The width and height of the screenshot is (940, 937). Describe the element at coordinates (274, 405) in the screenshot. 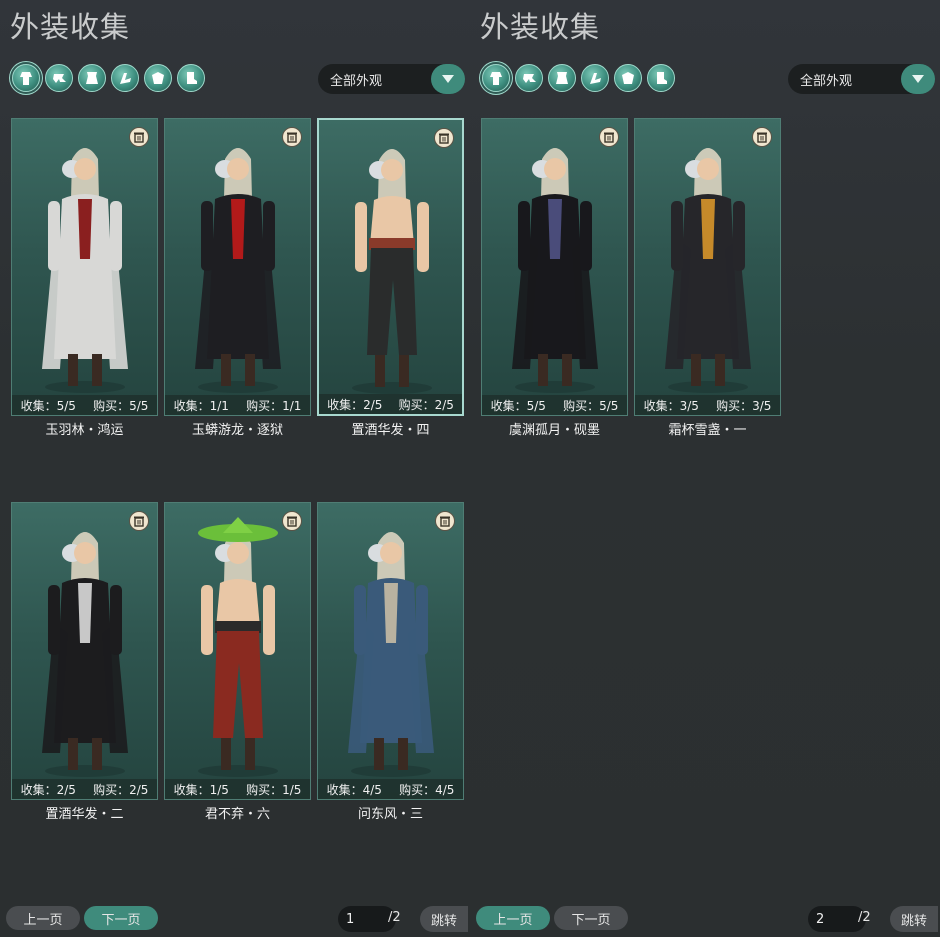

I see `buy-count: 购买：1/1` at that location.